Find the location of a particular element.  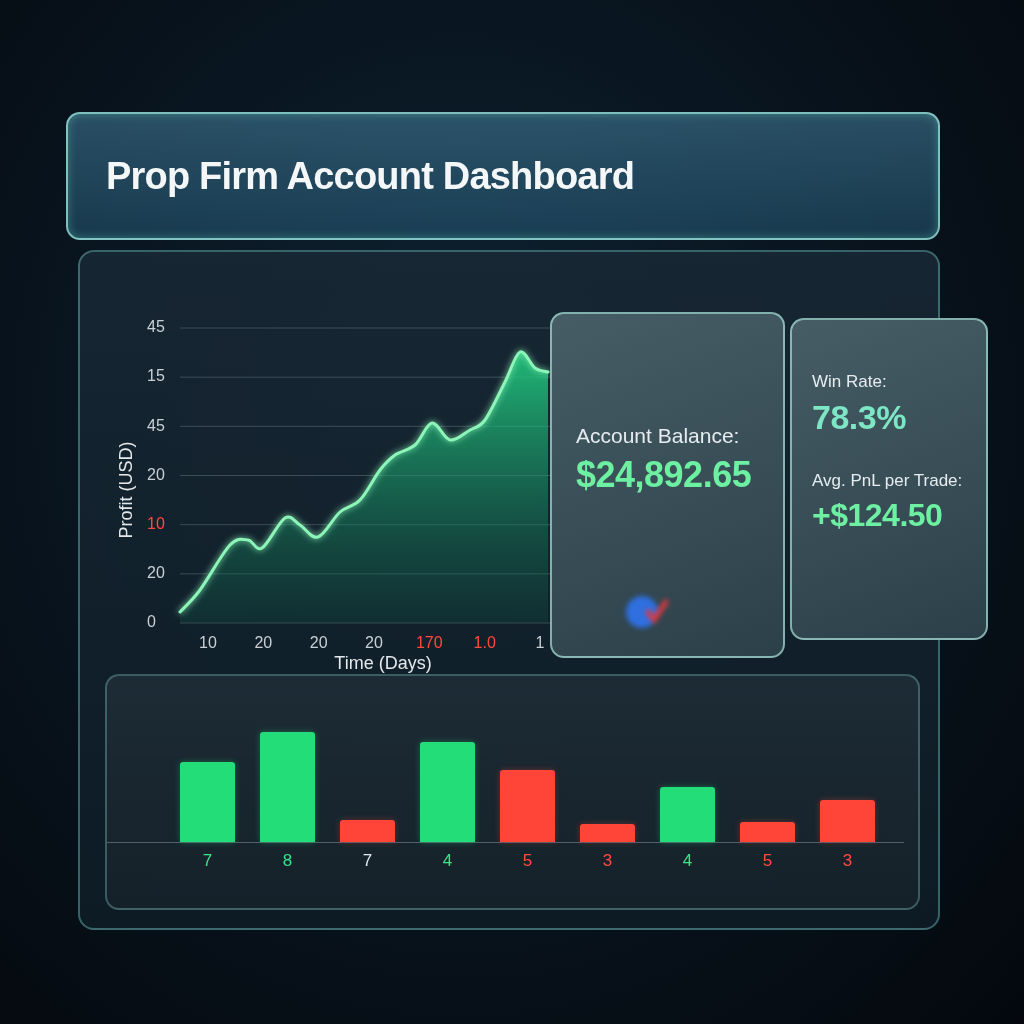

y-tick-label: 0 is located at coordinates (151, 622).